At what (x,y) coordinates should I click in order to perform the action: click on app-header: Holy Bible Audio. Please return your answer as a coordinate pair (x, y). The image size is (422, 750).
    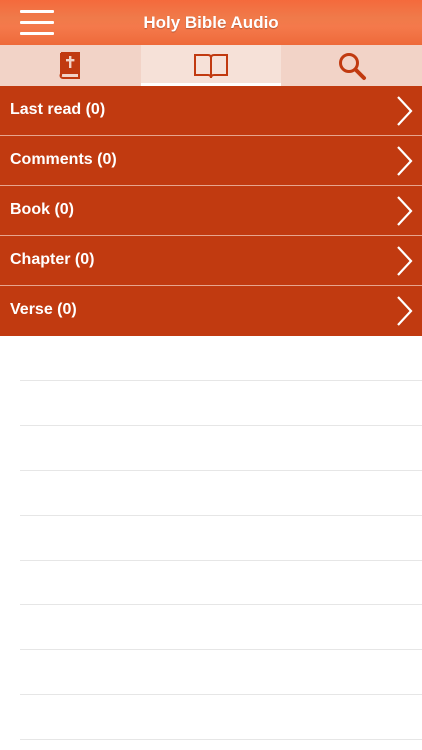
    Looking at the image, I should click on (211, 22).